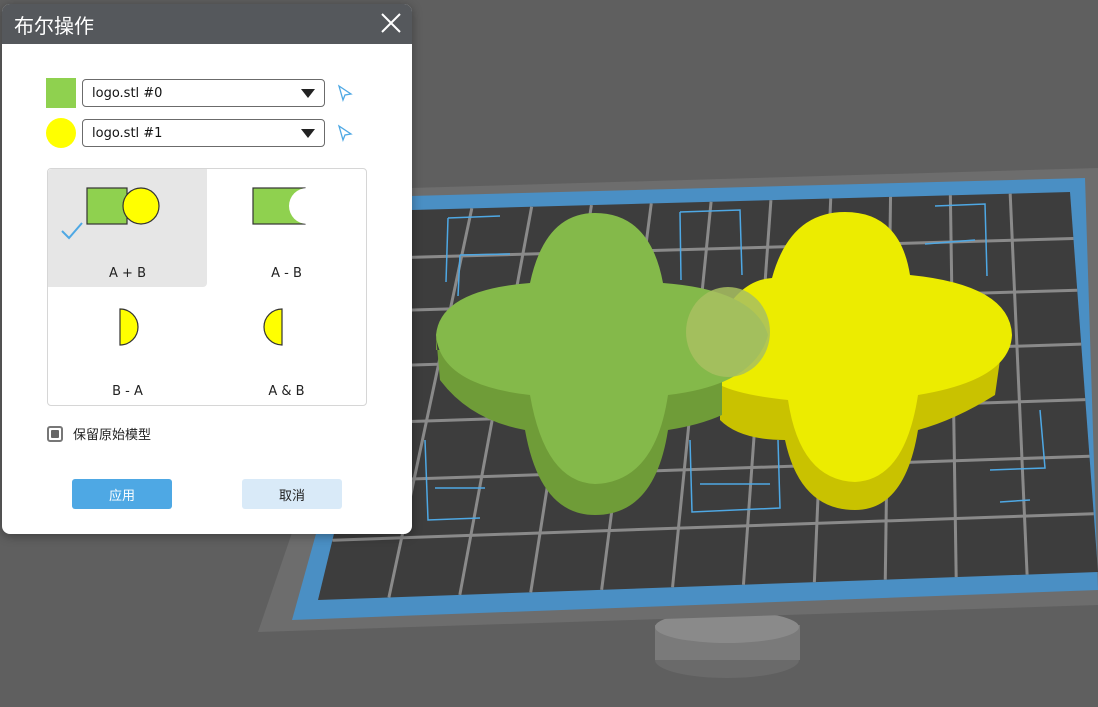 The width and height of the screenshot is (1098, 707). I want to click on model-a-select: logo.stl #0, so click(203, 93).